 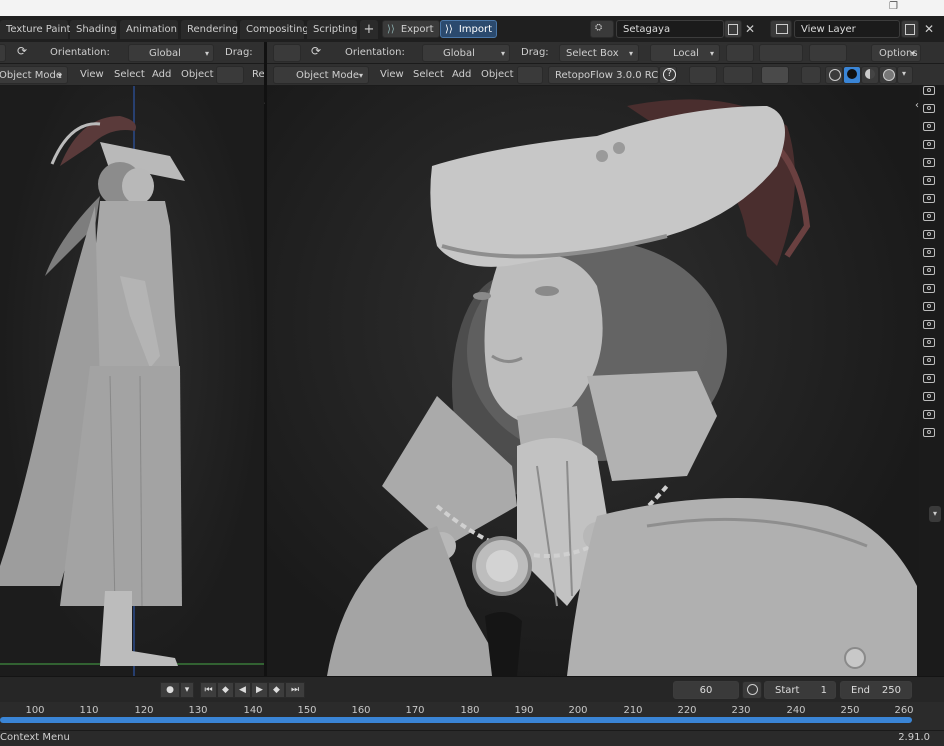 What do you see at coordinates (733, 29) in the screenshot?
I see `new-scene-button` at bounding box center [733, 29].